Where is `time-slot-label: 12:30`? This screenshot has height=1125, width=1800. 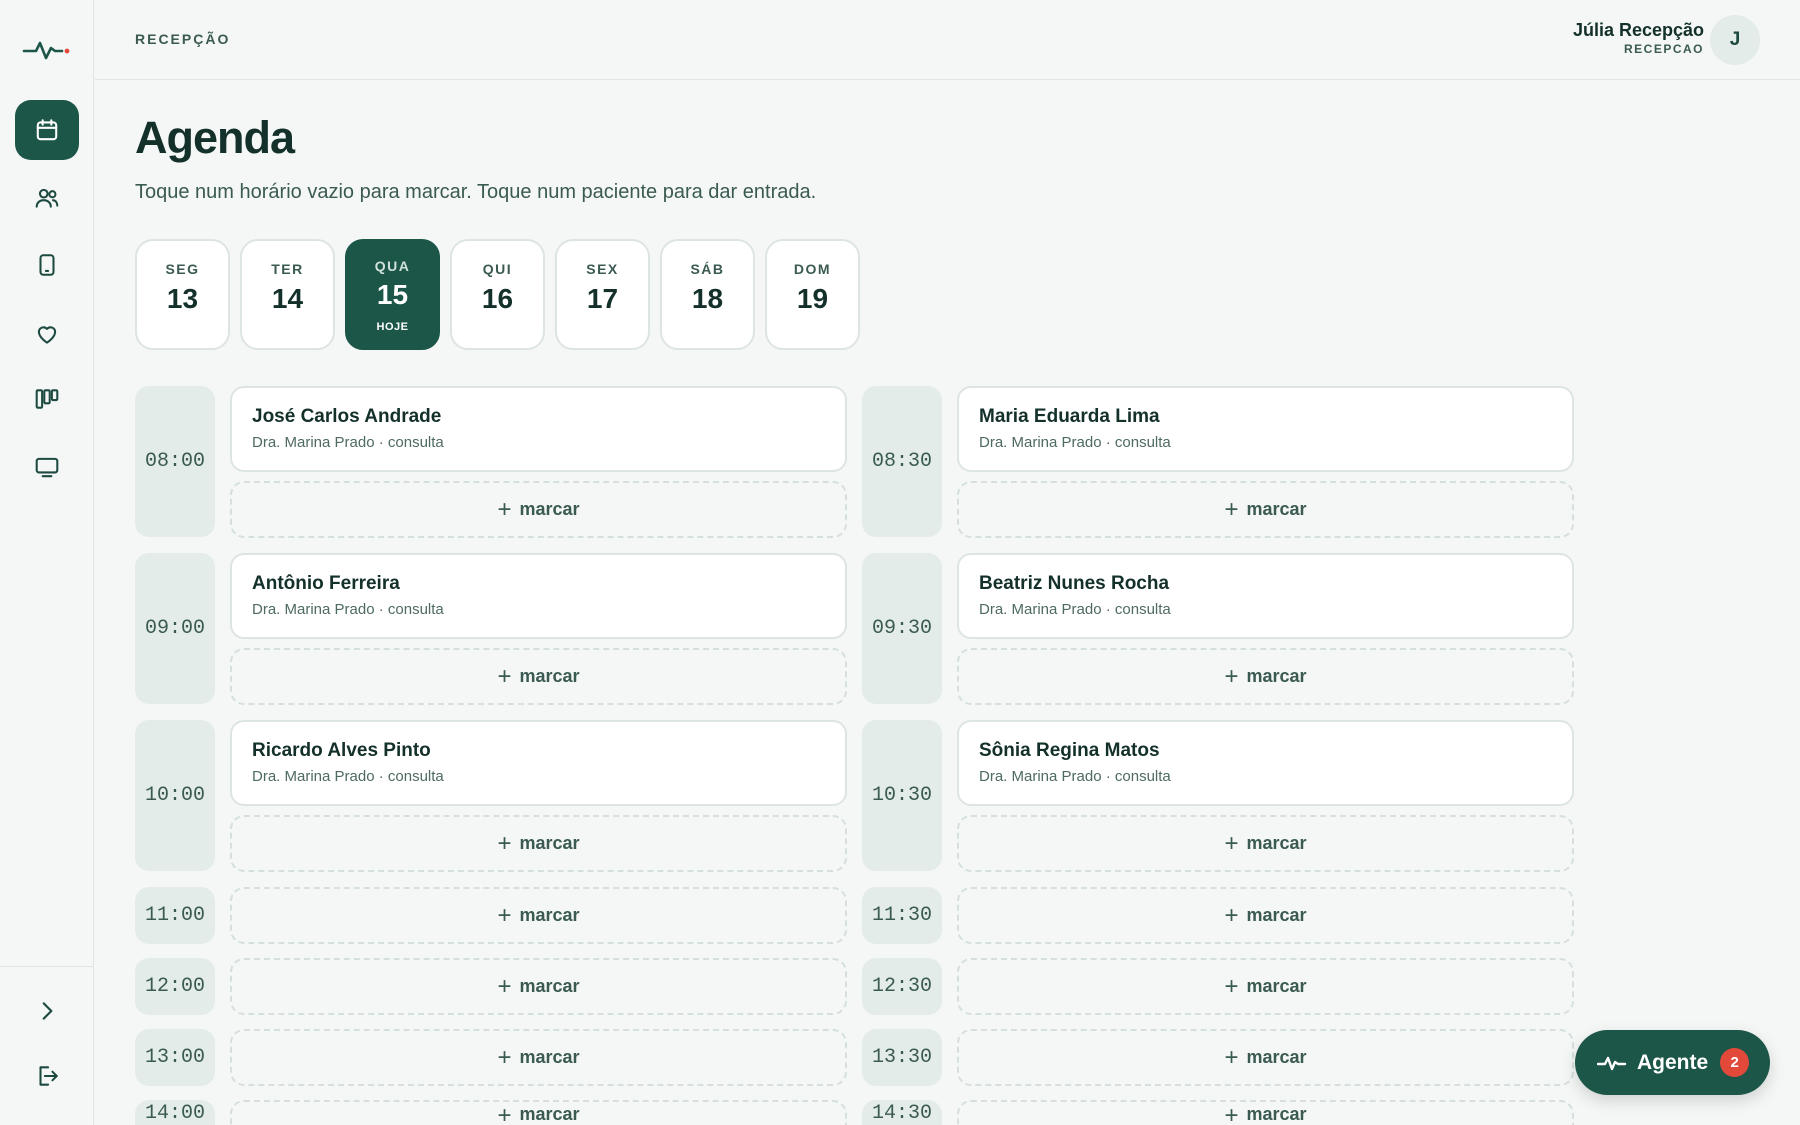
time-slot-label: 12:30 is located at coordinates (902, 986).